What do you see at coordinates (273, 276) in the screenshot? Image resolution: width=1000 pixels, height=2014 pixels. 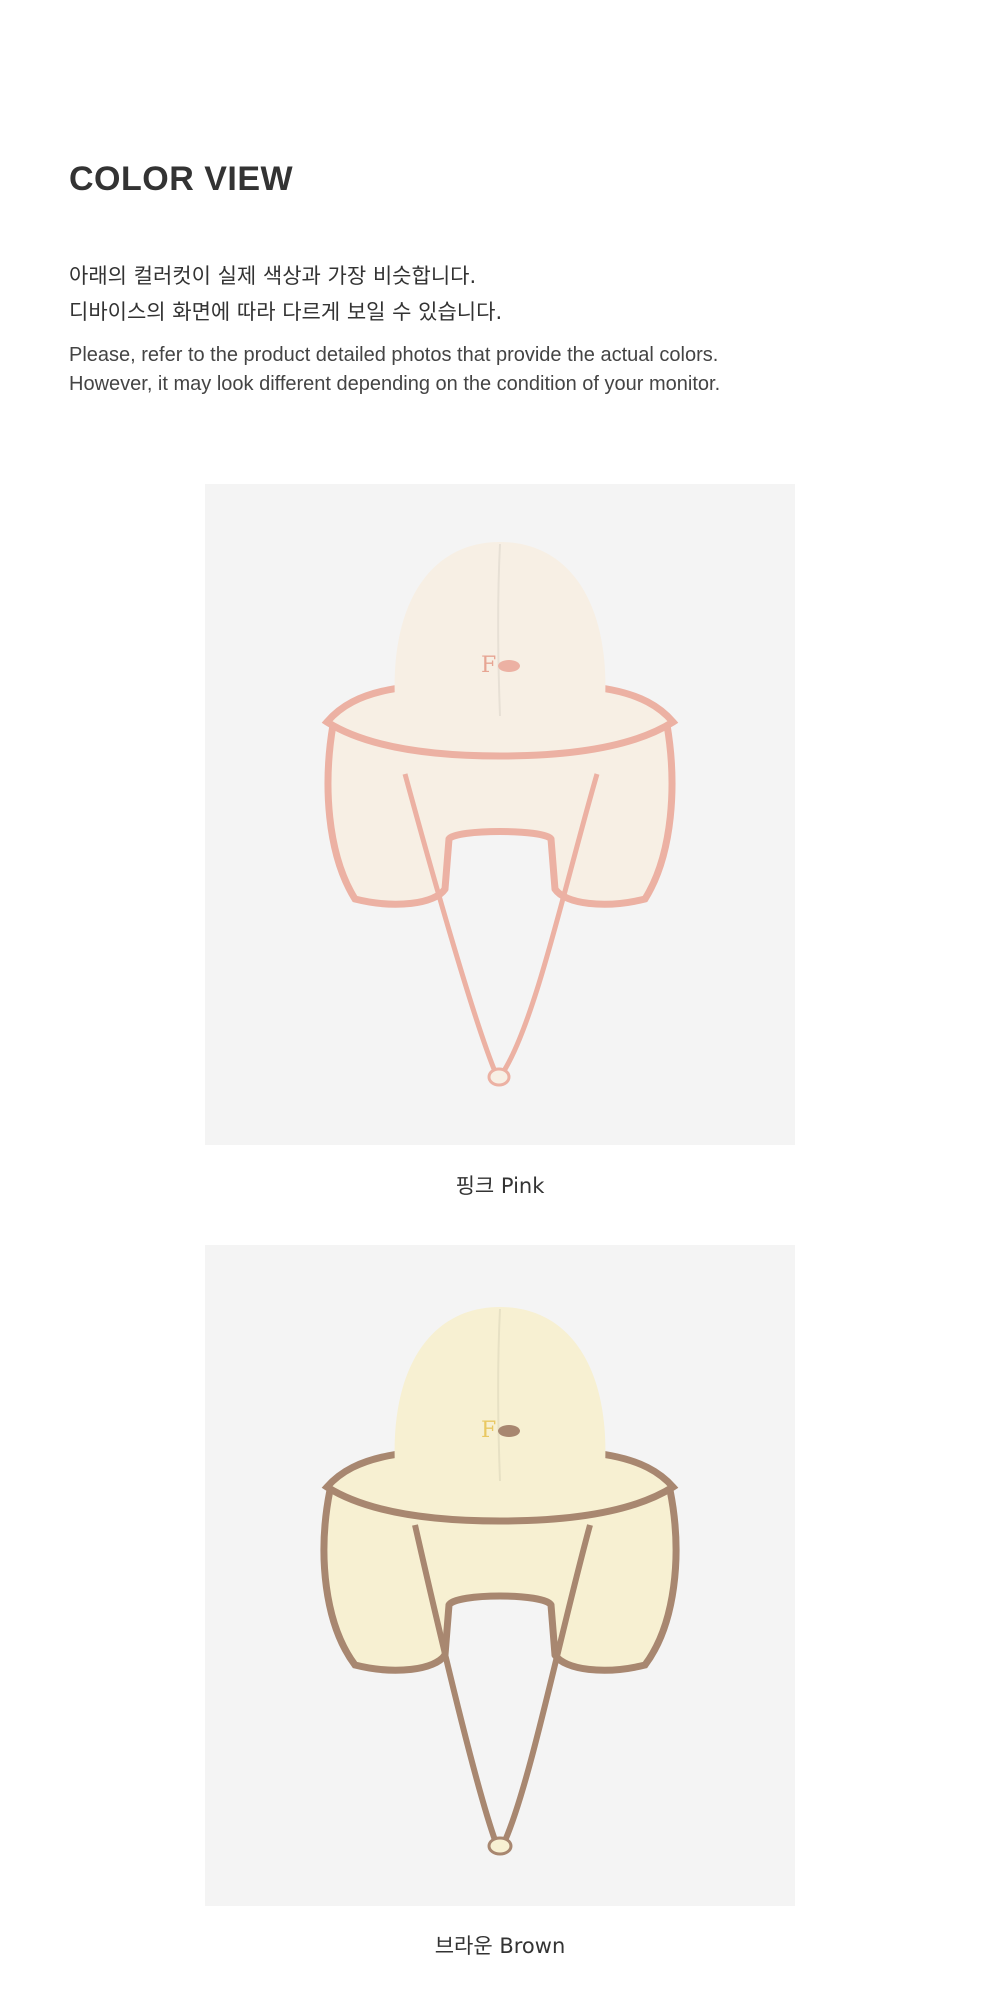 I see `notice-ko-line-1: 아래의 컬러컷이 실제 색상과 가장 비슷합니다.` at bounding box center [273, 276].